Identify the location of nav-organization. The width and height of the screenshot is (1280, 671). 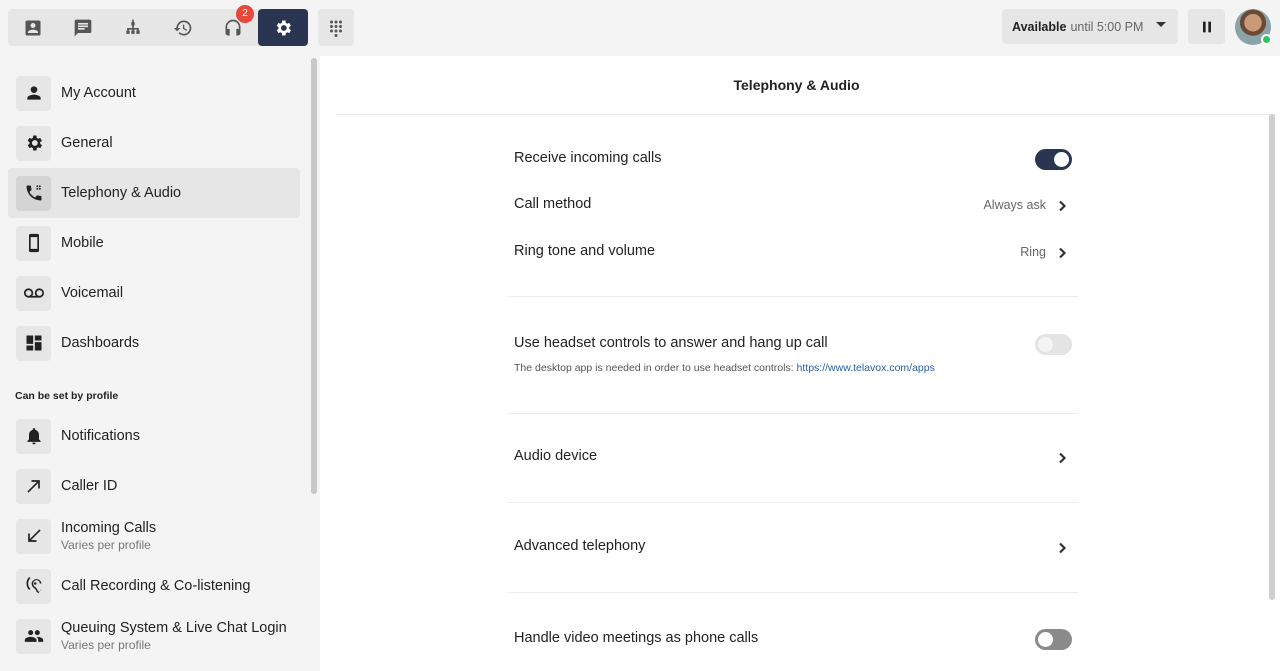
(133, 27).